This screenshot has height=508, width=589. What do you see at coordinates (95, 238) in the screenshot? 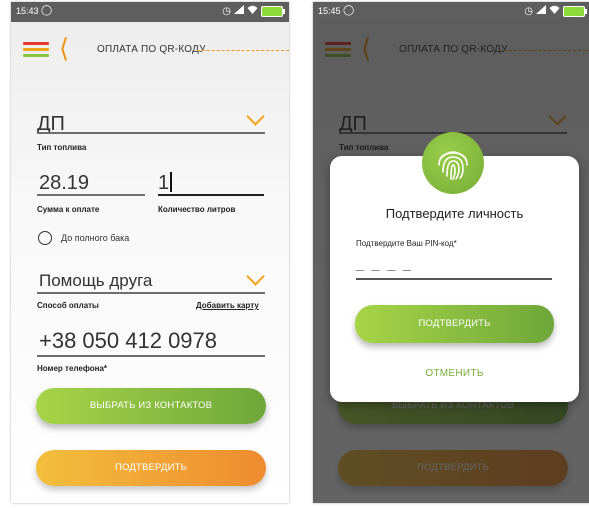
I see `full-tank-label: До полного бака` at bounding box center [95, 238].